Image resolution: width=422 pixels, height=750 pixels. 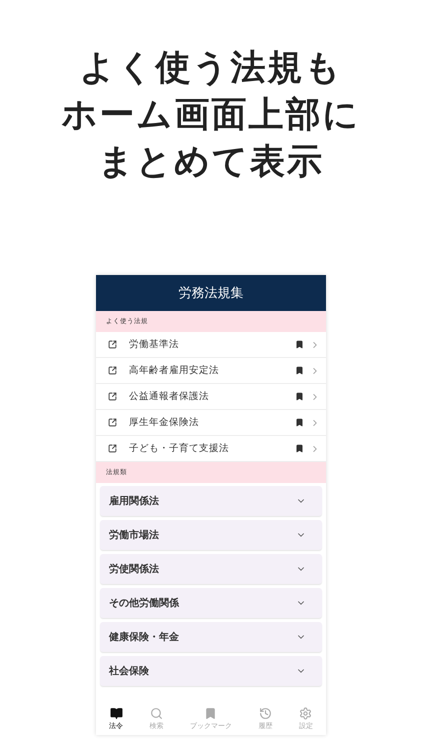 What do you see at coordinates (211, 535) in the screenshot?
I see `category-row: 労働市場法` at bounding box center [211, 535].